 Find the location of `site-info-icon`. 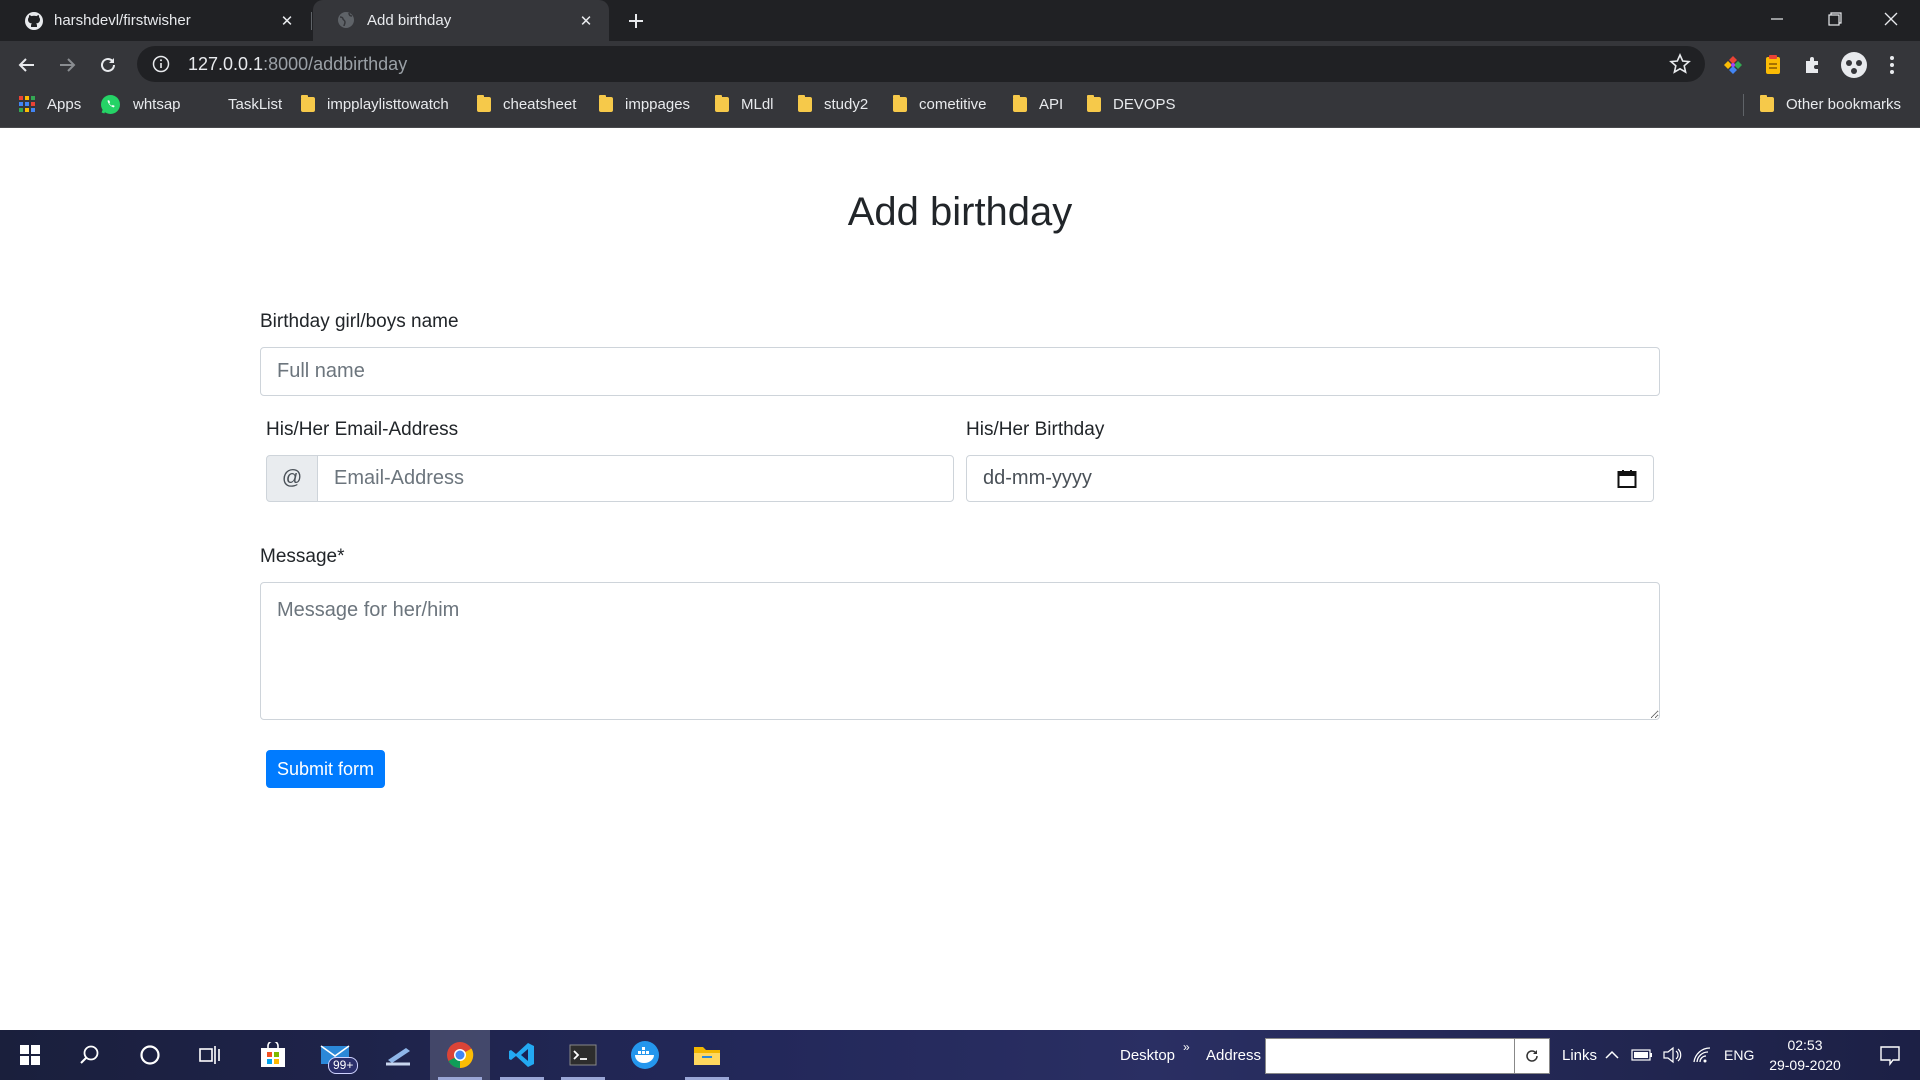

site-info-icon is located at coordinates (161, 64).